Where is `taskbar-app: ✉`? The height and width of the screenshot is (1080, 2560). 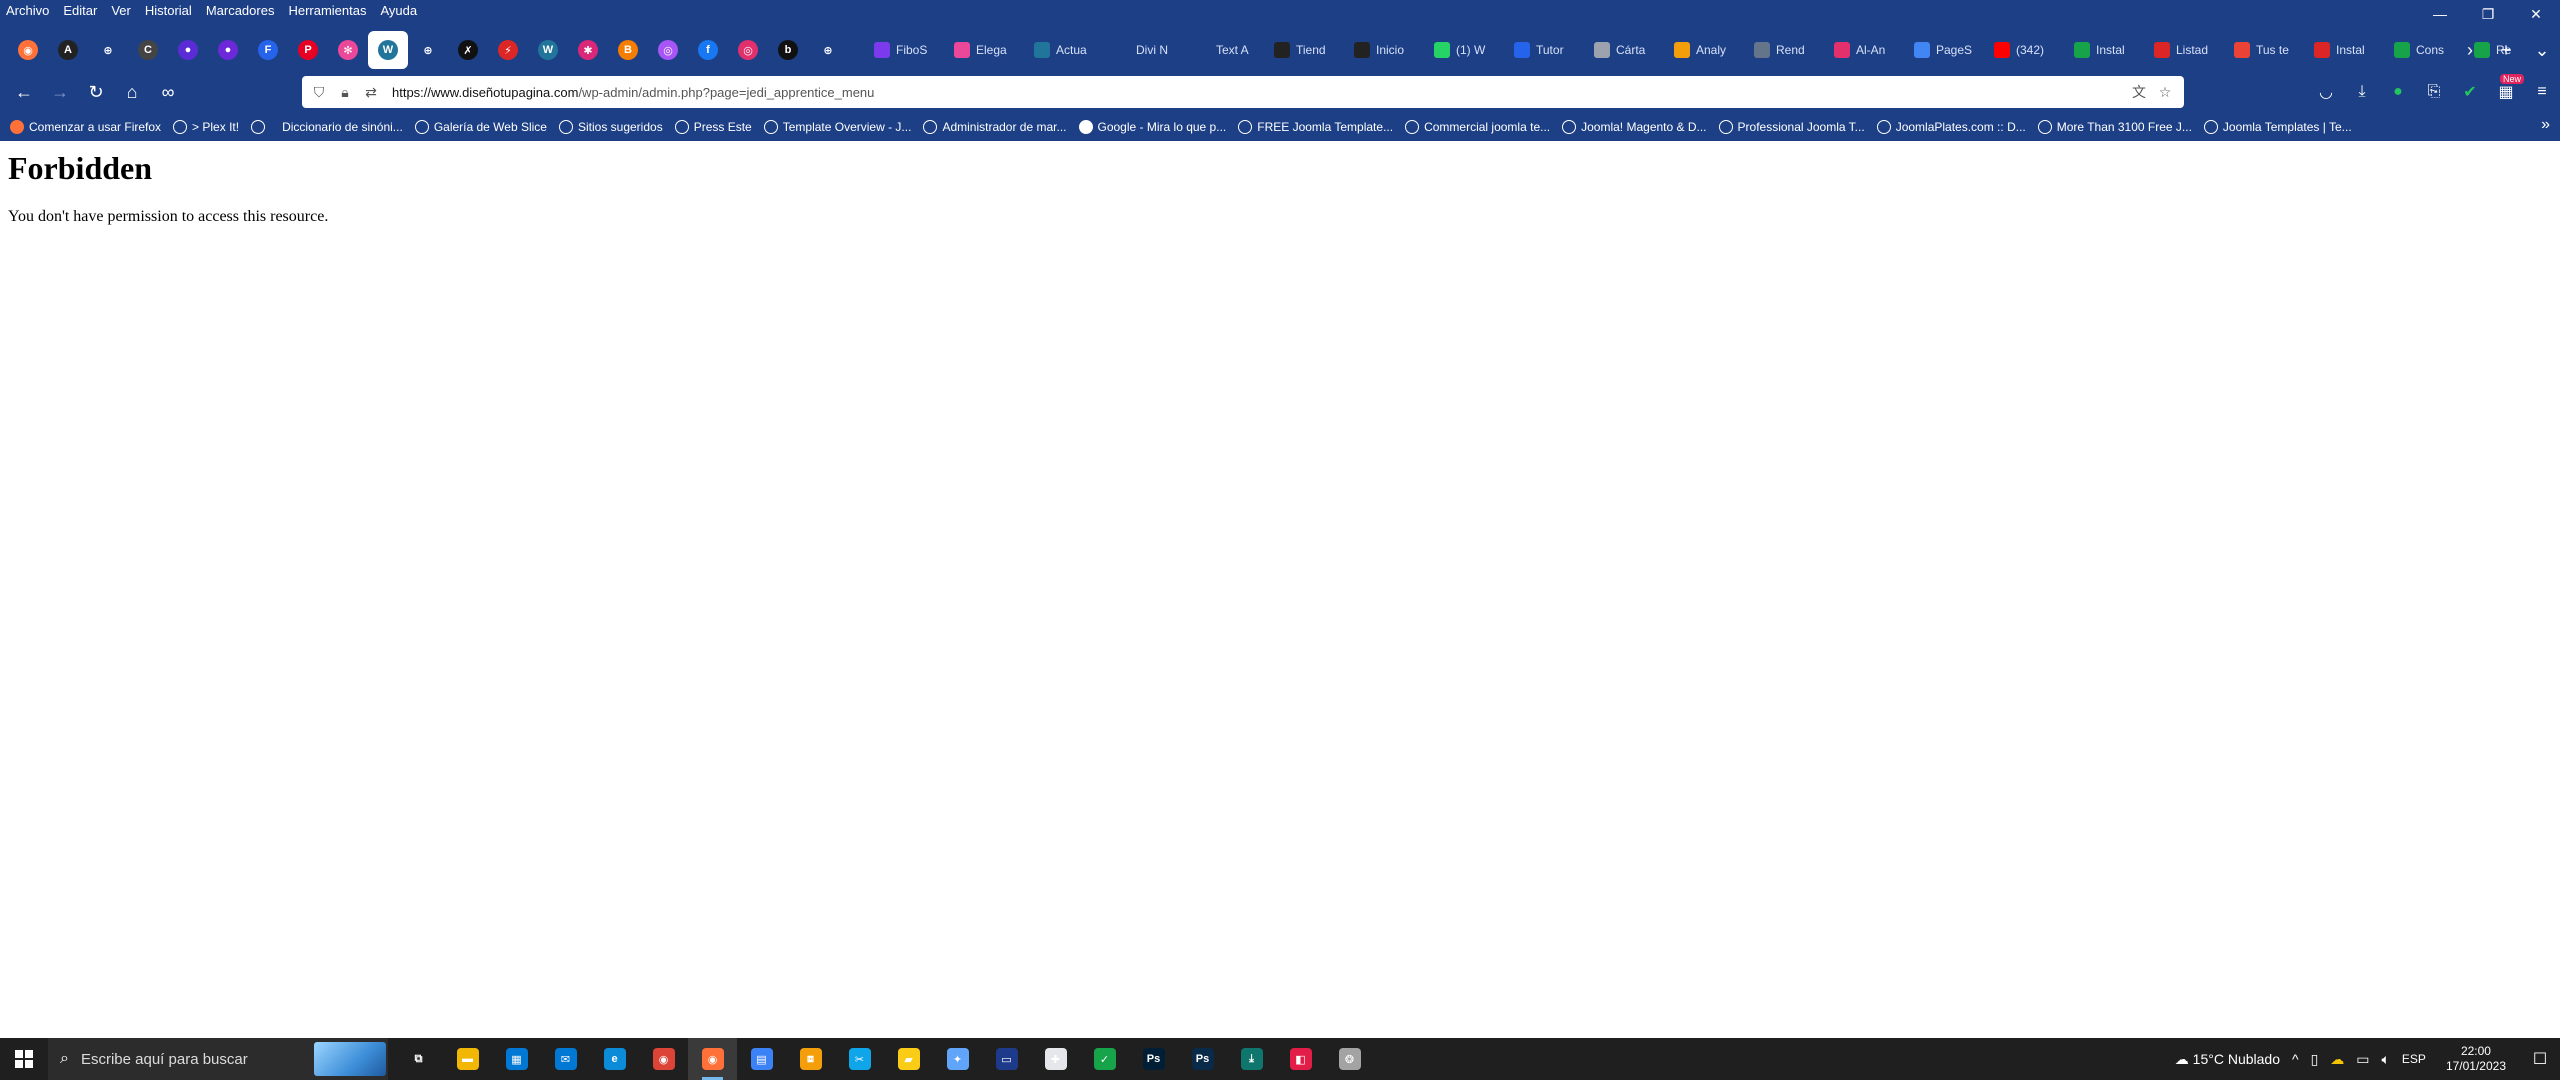
taskbar-app: ✉ is located at coordinates (565, 1059).